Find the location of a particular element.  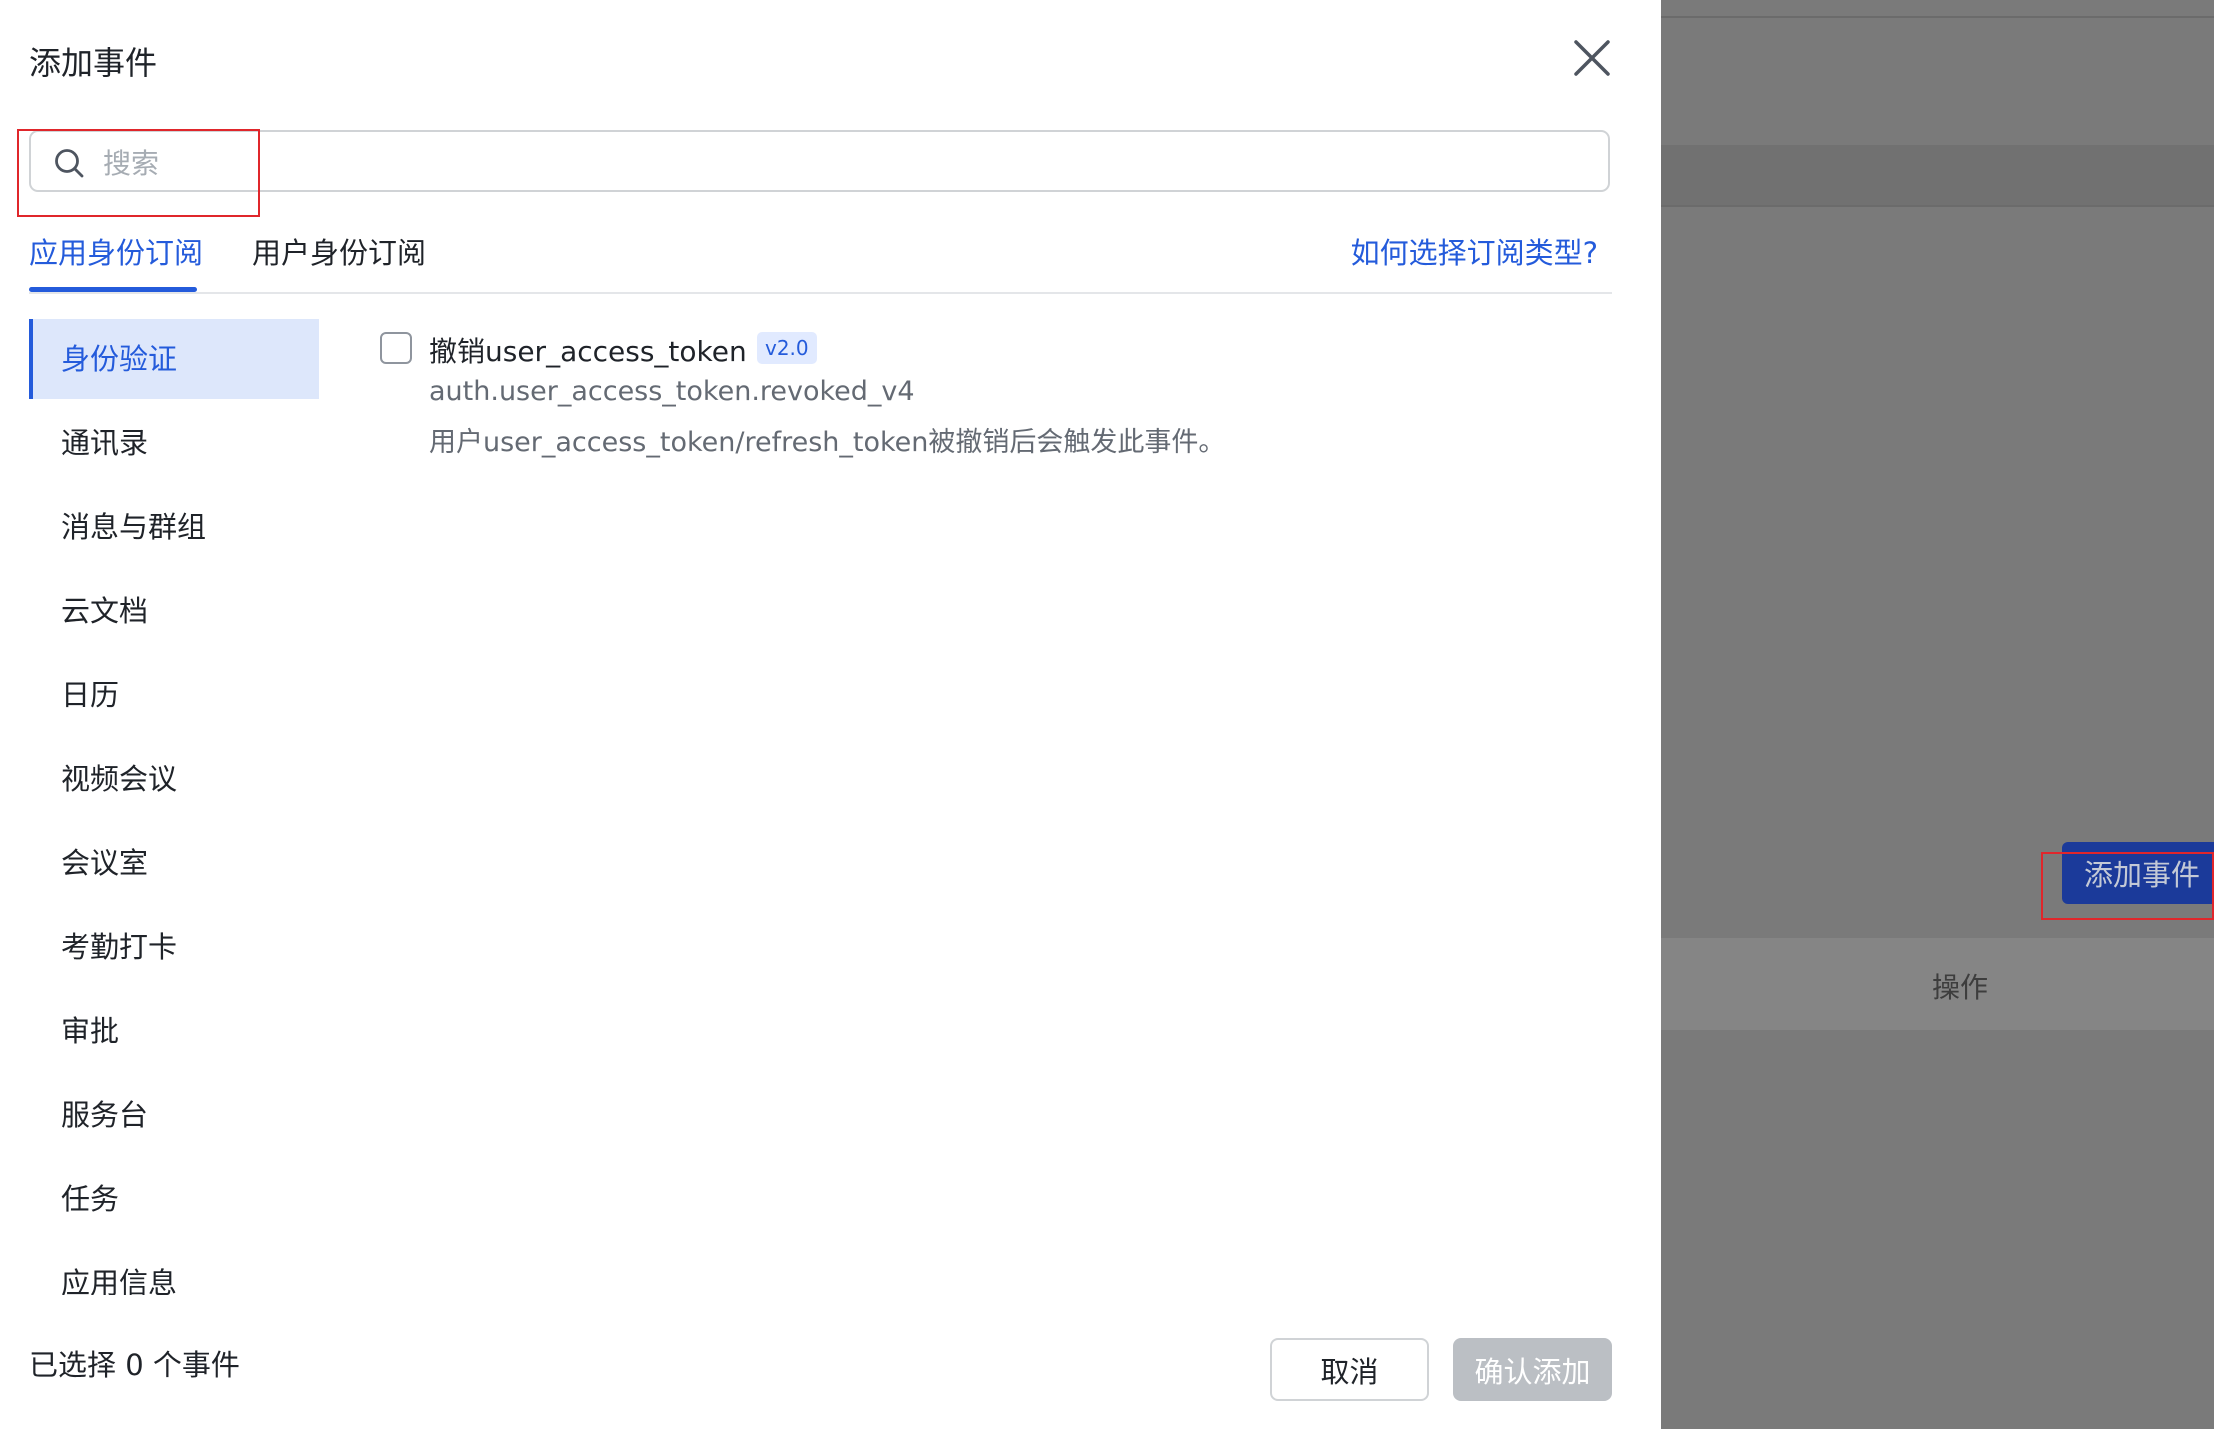

category-item-helpdesk: 服务台 is located at coordinates (174, 1115).